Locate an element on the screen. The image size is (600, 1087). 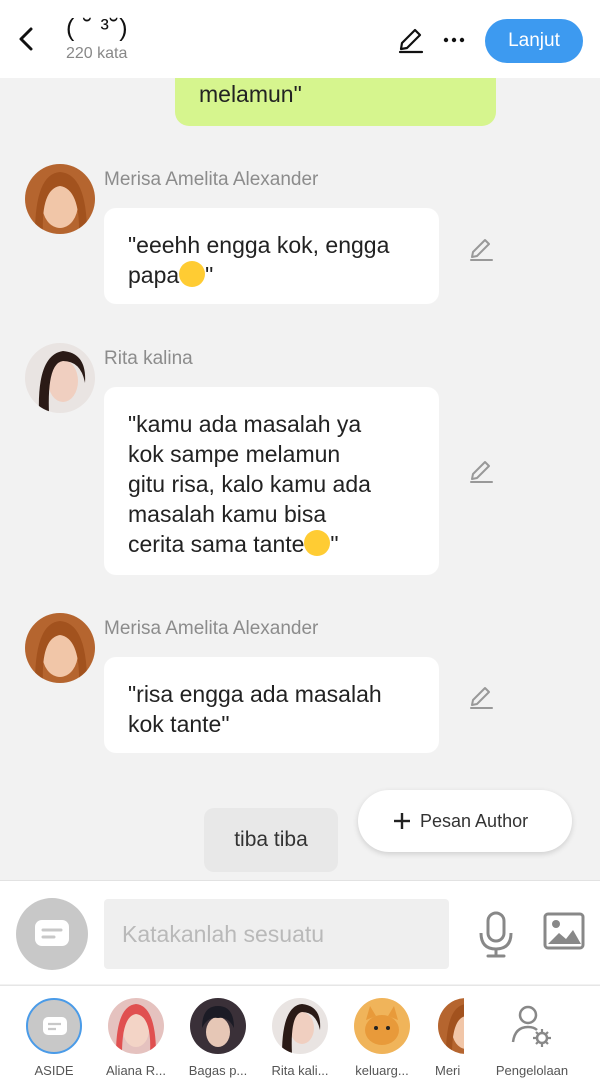
story-title-block: ( ˘ ³˘) 220 kata is located at coordinates (97, 38).